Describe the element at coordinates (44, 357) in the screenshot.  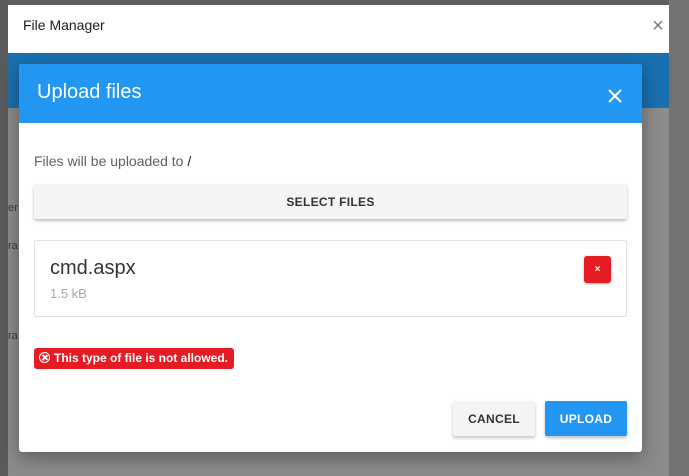
I see `error-circle-icon` at that location.